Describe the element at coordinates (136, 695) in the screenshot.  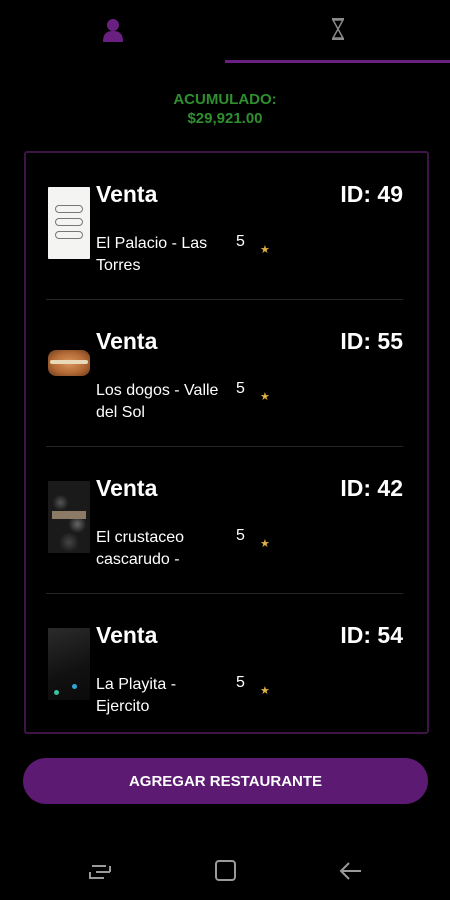
I see `restaurant-name: La Playita - Ejercito` at that location.